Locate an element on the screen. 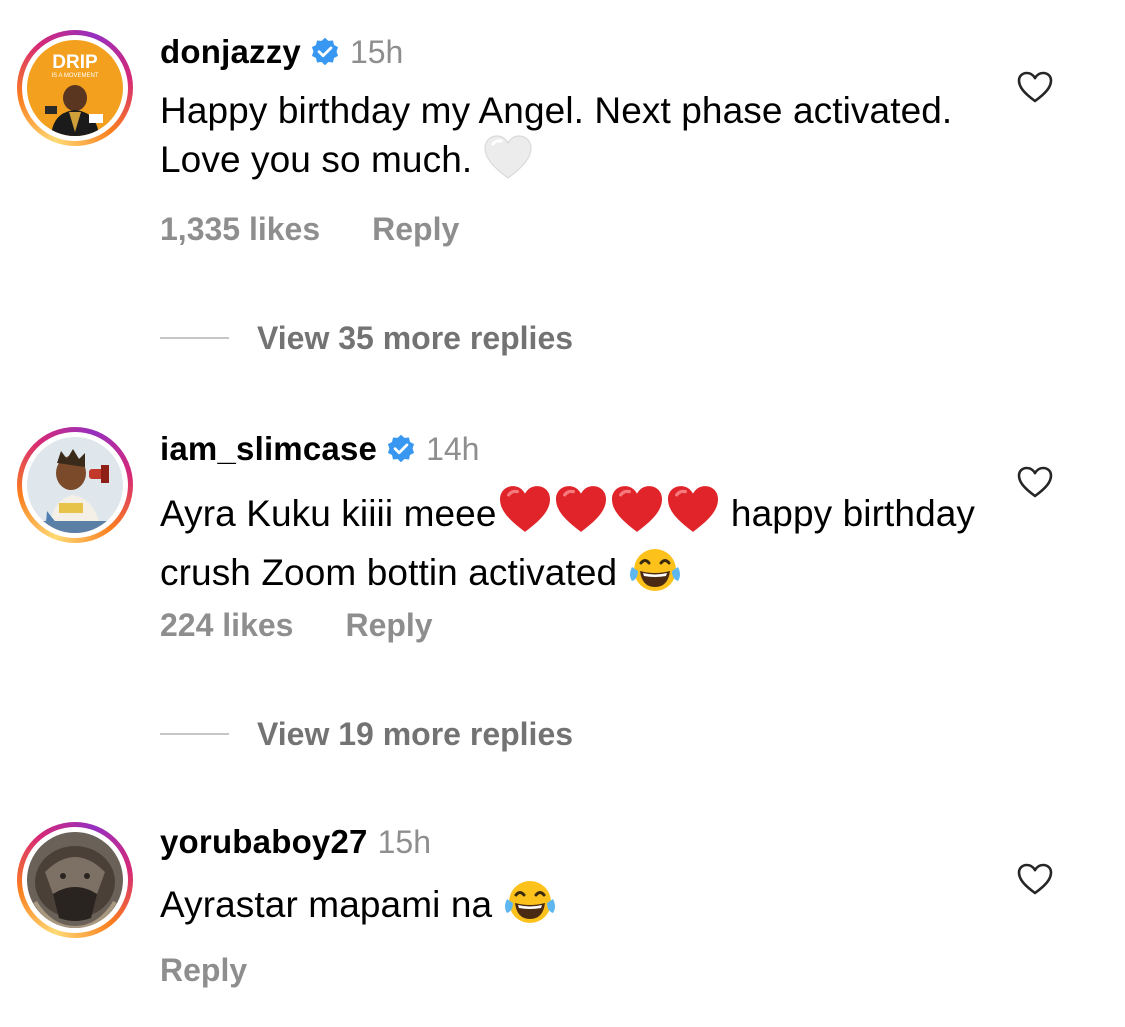 The image size is (1125, 1027). comment-meta: Reply is located at coordinates (203, 970).